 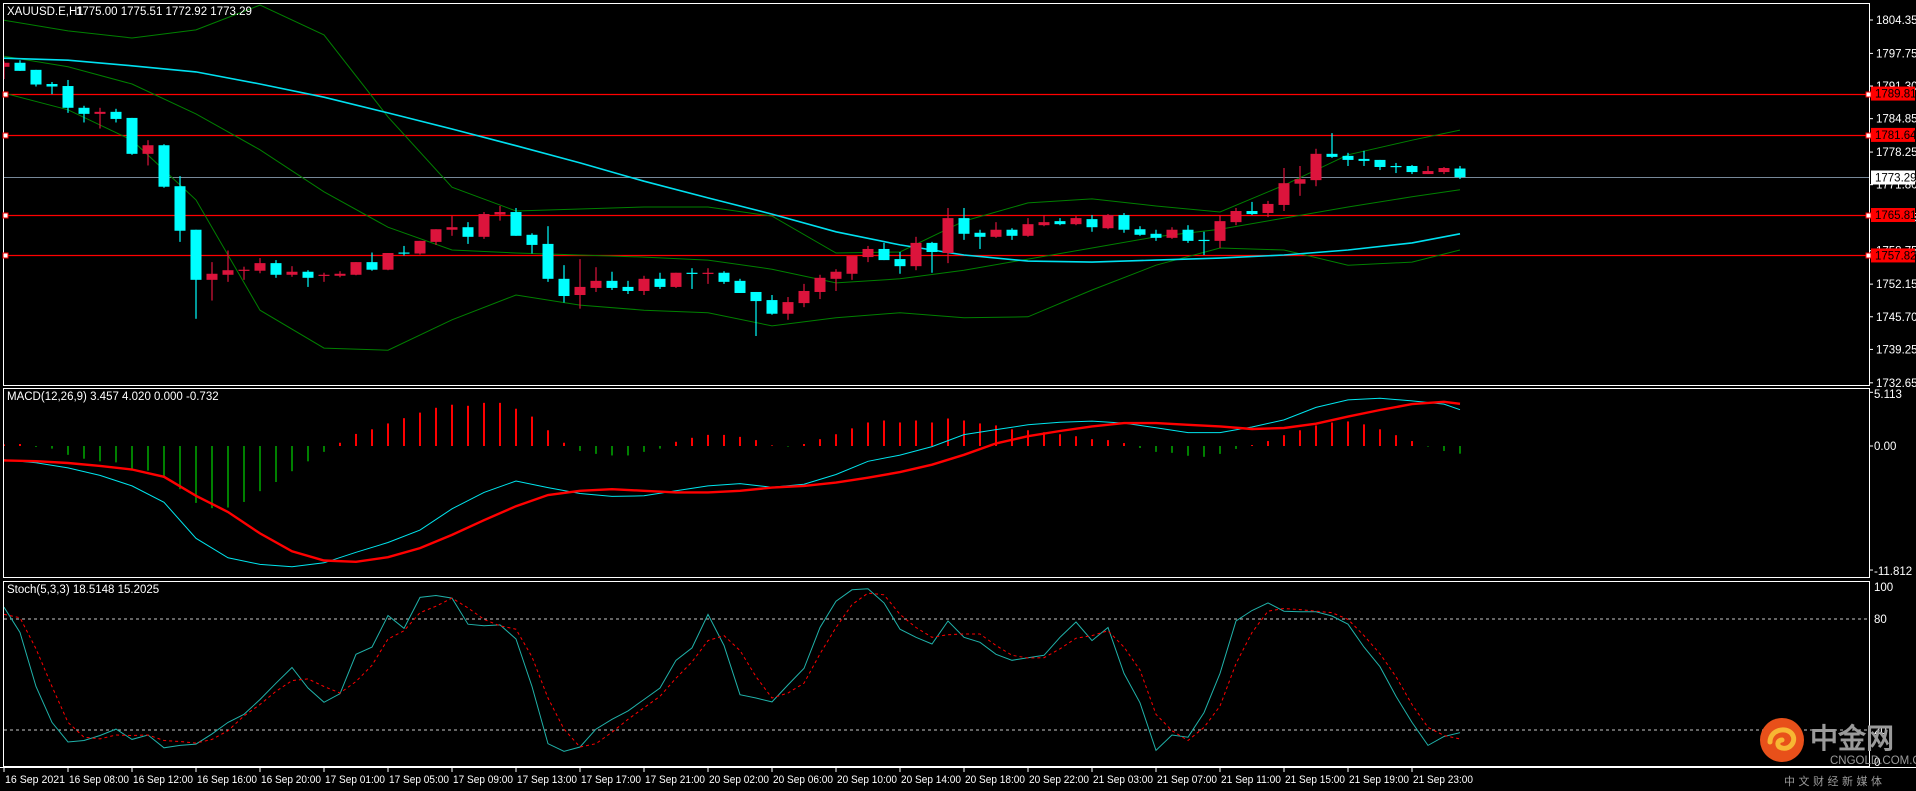 What do you see at coordinates (1833, 781) in the screenshot?
I see `logo-slogan: 中 文 财 经 新 媒 体` at bounding box center [1833, 781].